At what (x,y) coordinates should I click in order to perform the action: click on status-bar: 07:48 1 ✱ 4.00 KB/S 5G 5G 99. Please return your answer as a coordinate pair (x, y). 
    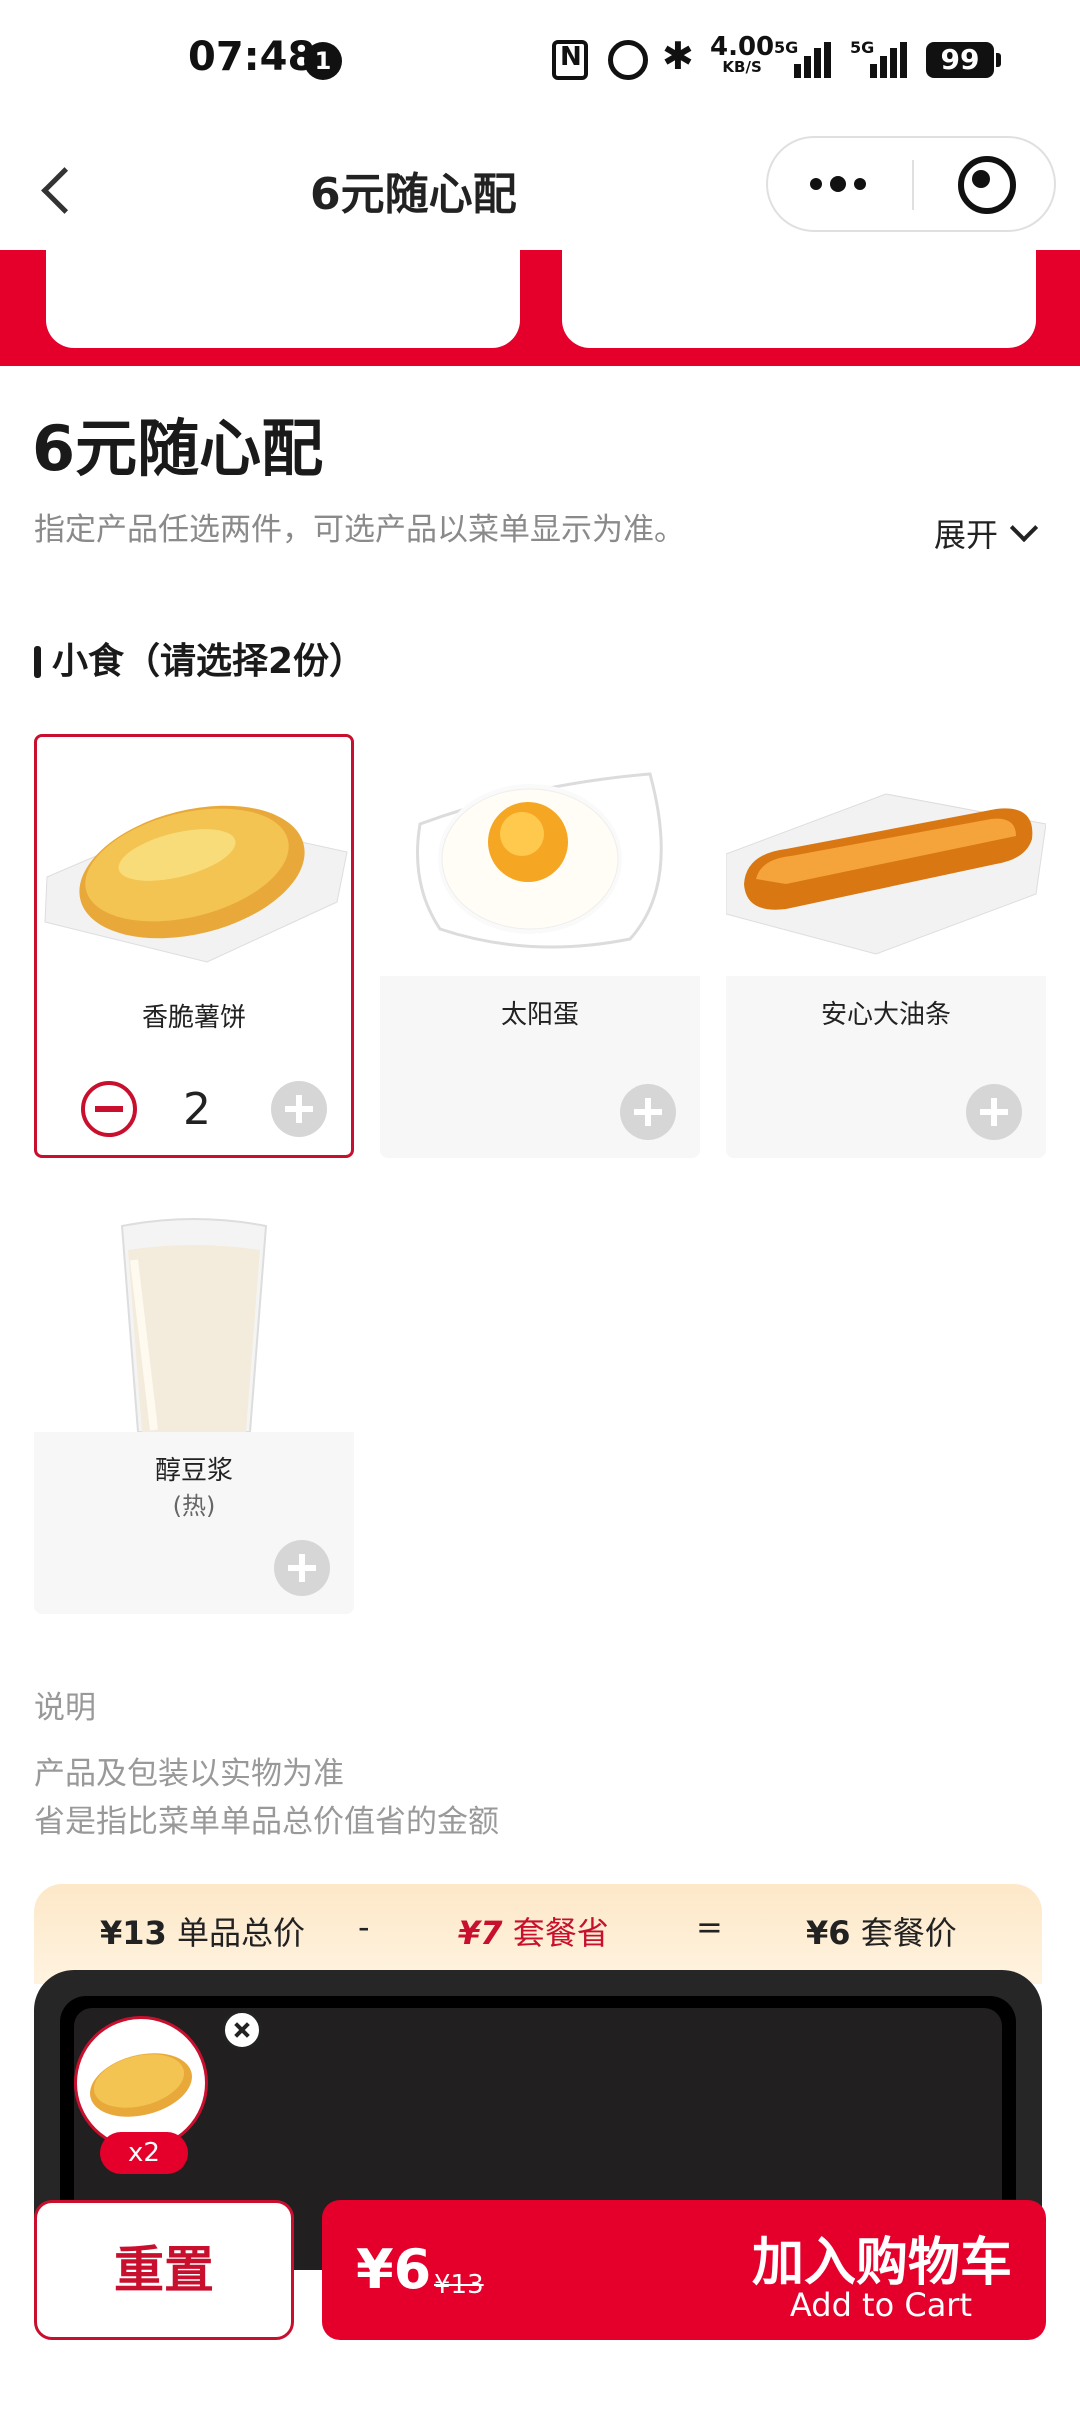
    Looking at the image, I should click on (540, 60).